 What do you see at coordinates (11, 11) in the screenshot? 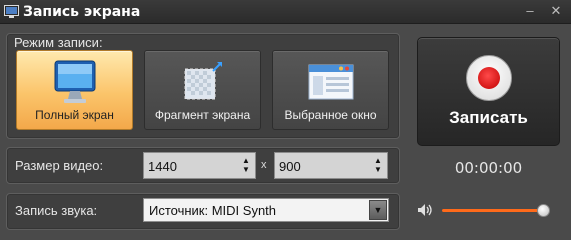
I see `screen-record-app-icon` at bounding box center [11, 11].